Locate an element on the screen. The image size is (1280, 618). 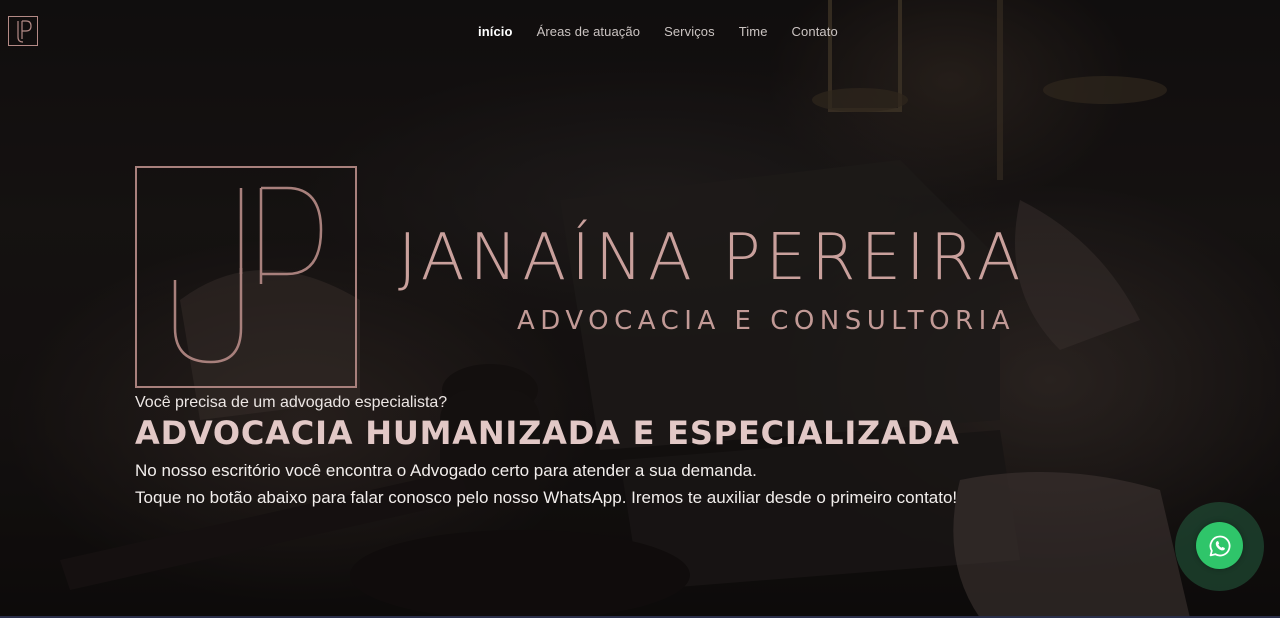
nav-item-areas-de-atuacao: Áreas de atuação is located at coordinates (589, 31).